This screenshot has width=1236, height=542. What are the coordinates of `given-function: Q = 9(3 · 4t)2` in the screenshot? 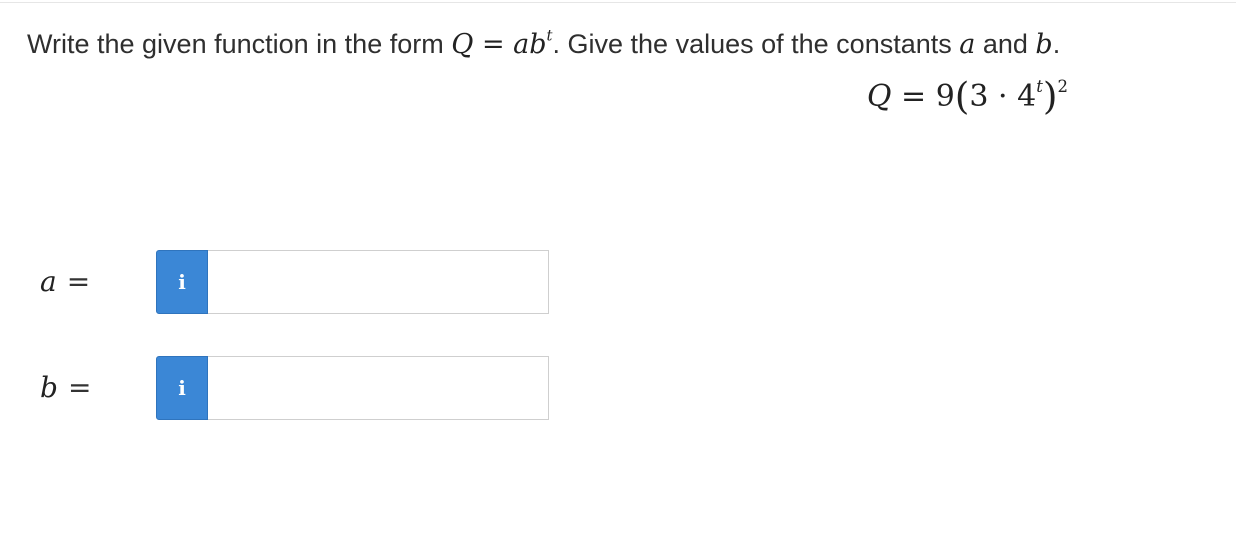 It's located at (967, 96).